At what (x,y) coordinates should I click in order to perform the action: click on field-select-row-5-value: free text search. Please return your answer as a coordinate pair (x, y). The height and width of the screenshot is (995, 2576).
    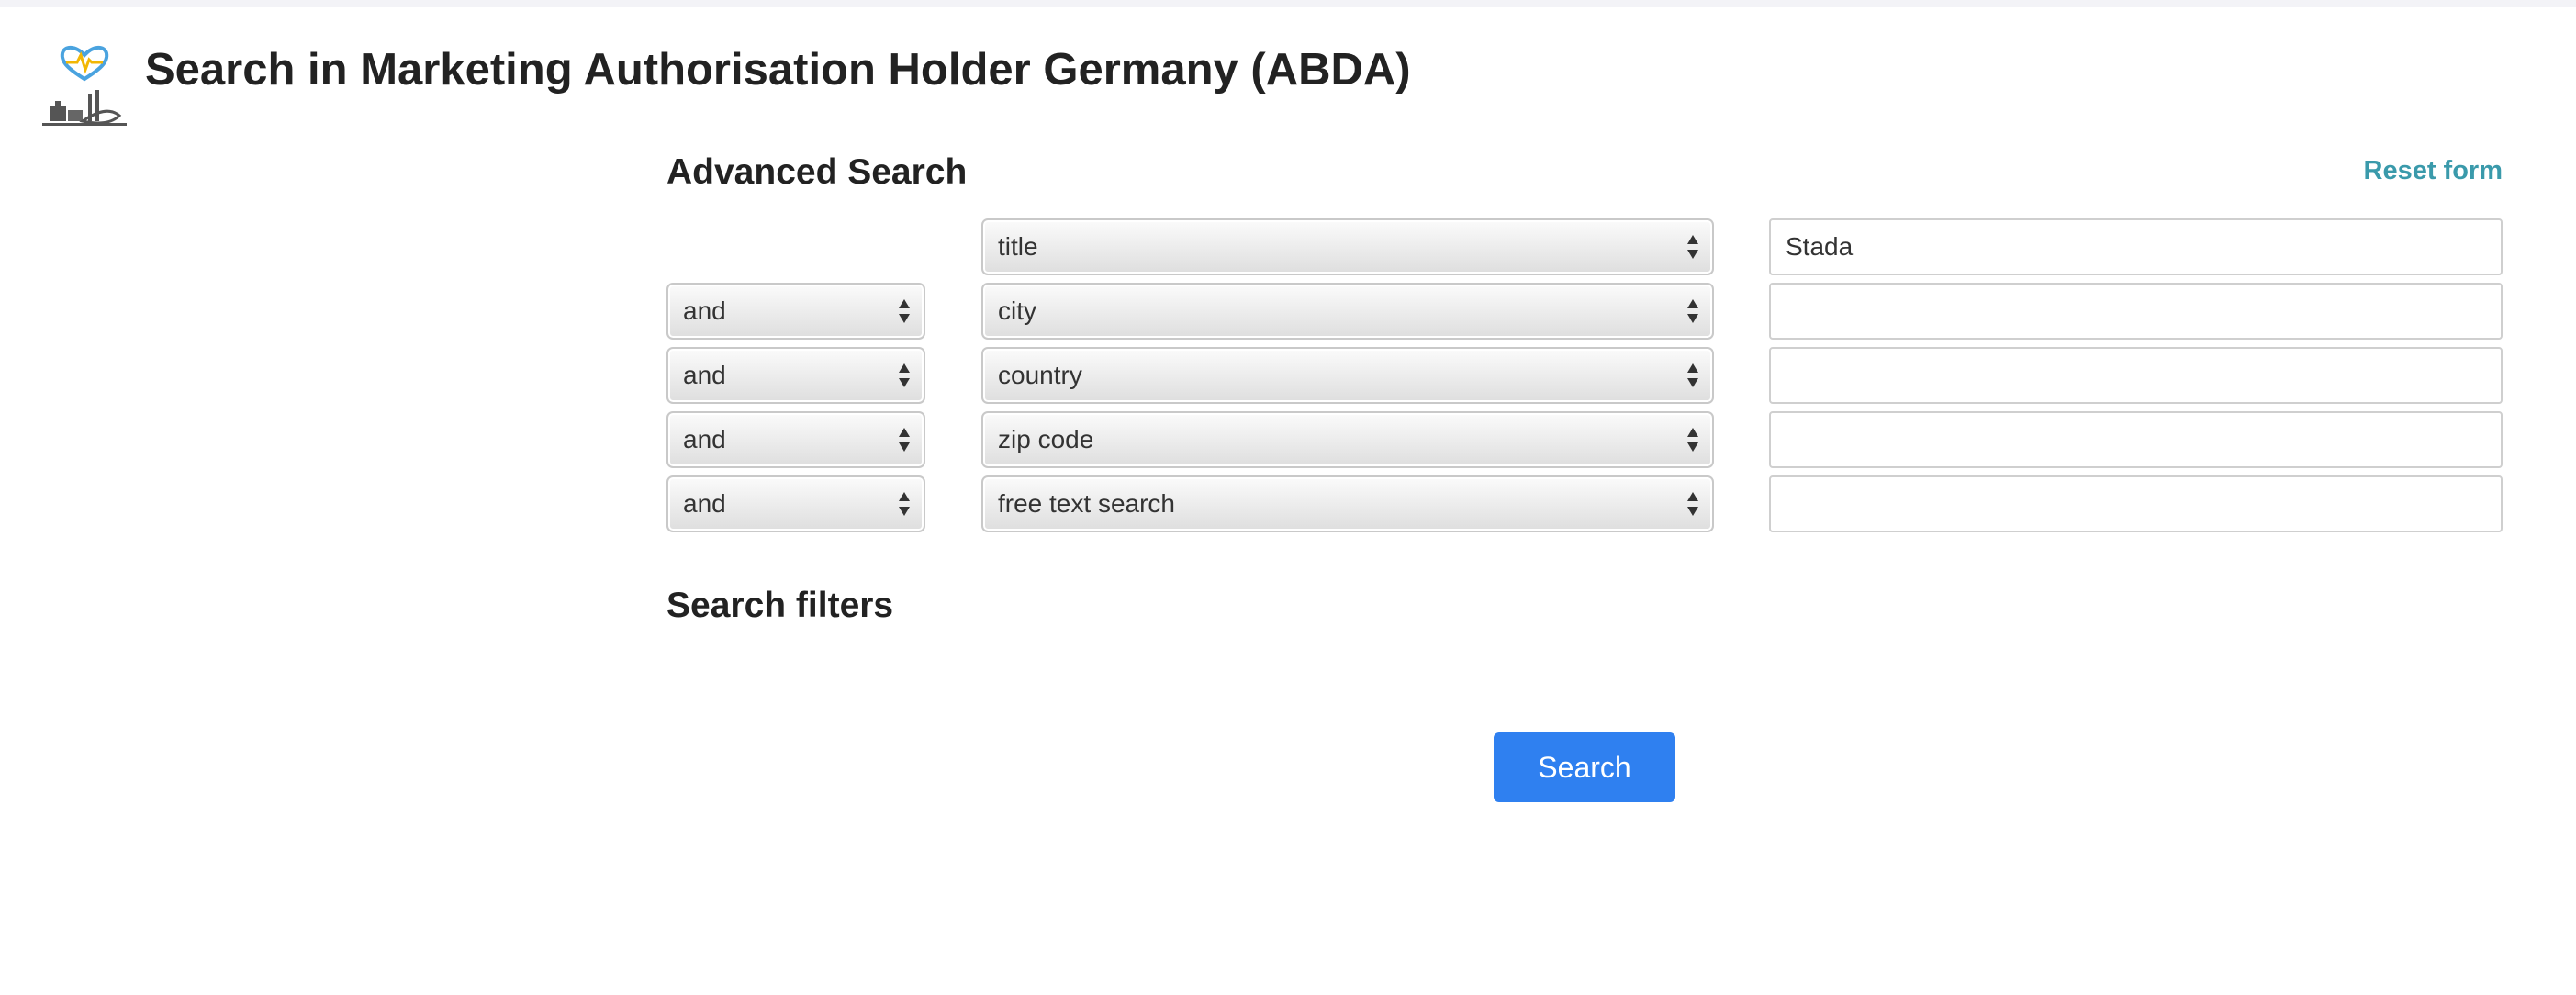
    Looking at the image, I should click on (1086, 503).